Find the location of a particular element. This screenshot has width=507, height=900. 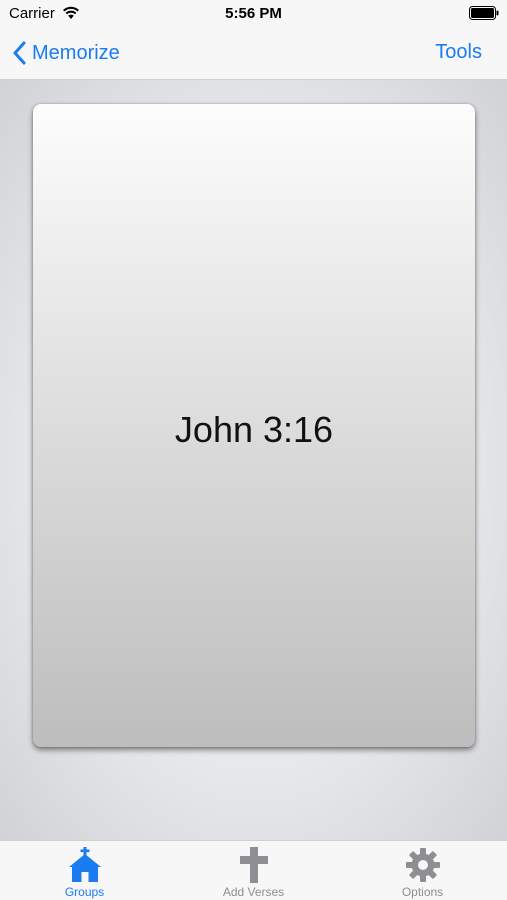

tab-add-verses: Add Verses is located at coordinates (253, 870).